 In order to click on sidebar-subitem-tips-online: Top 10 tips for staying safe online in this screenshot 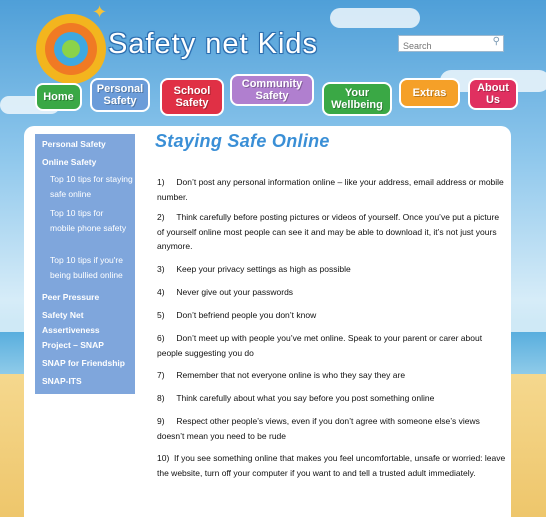, I will do `click(92, 187)`.